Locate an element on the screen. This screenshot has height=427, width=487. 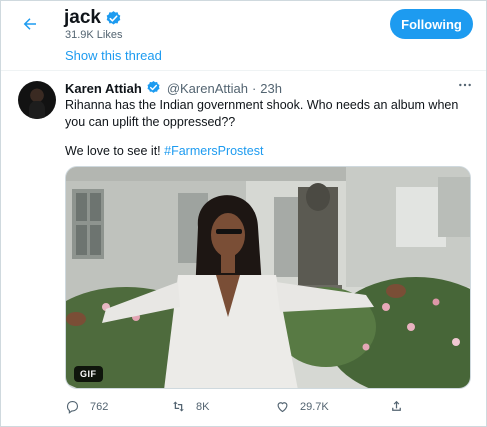
share-button is located at coordinates (396, 406).